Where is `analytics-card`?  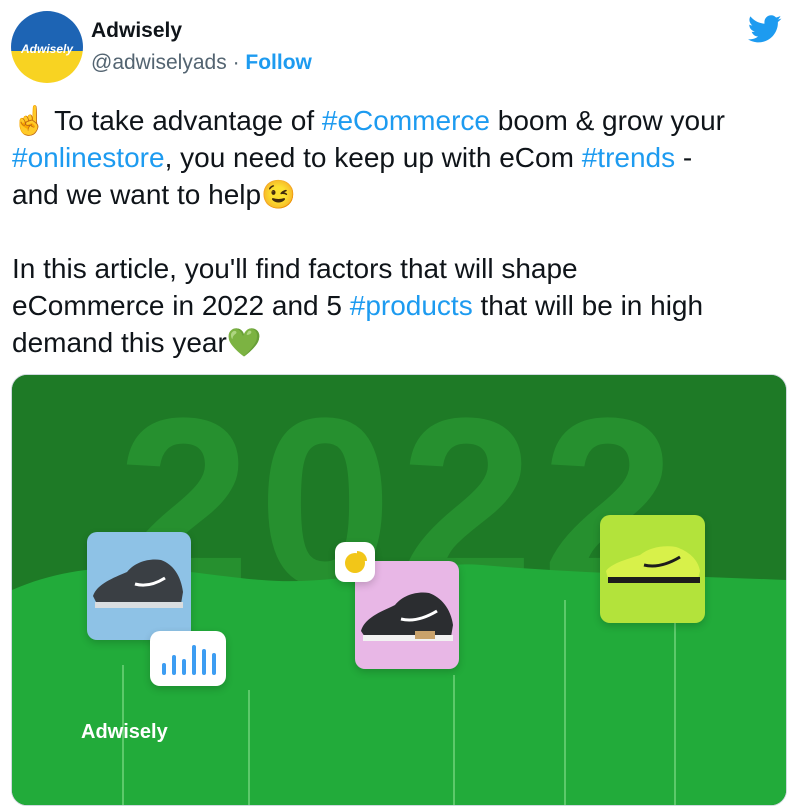
analytics-card is located at coordinates (188, 658).